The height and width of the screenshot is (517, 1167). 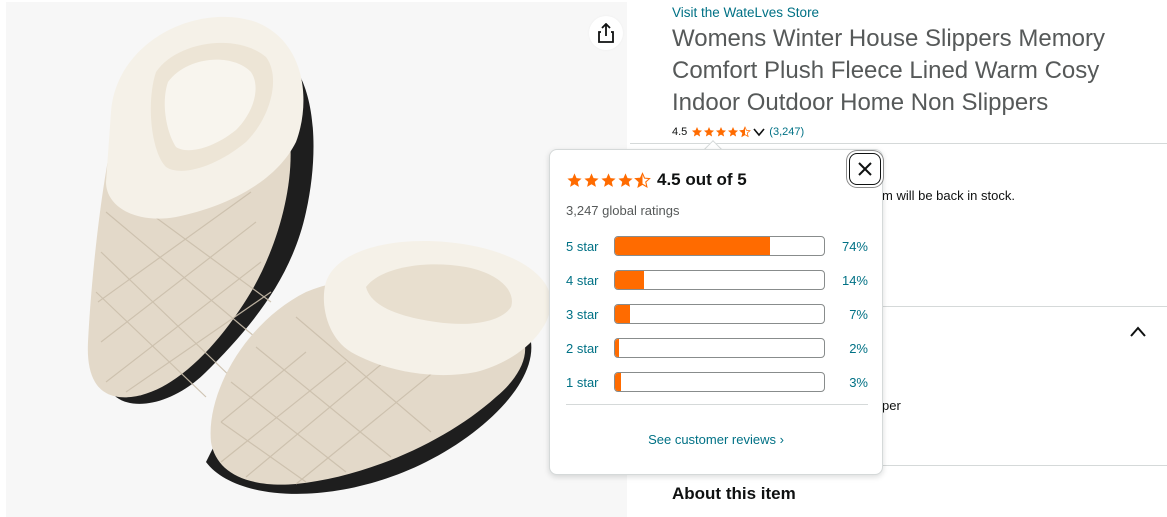 I want to click on close-icon, so click(x=865, y=169).